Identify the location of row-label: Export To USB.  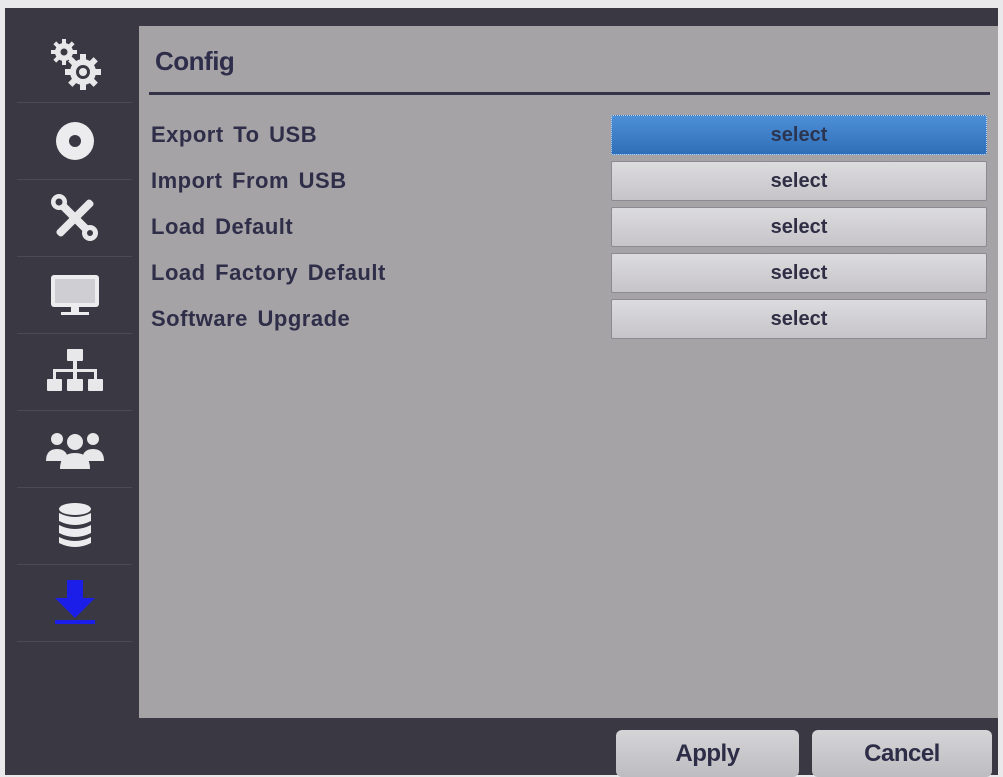
(234, 134).